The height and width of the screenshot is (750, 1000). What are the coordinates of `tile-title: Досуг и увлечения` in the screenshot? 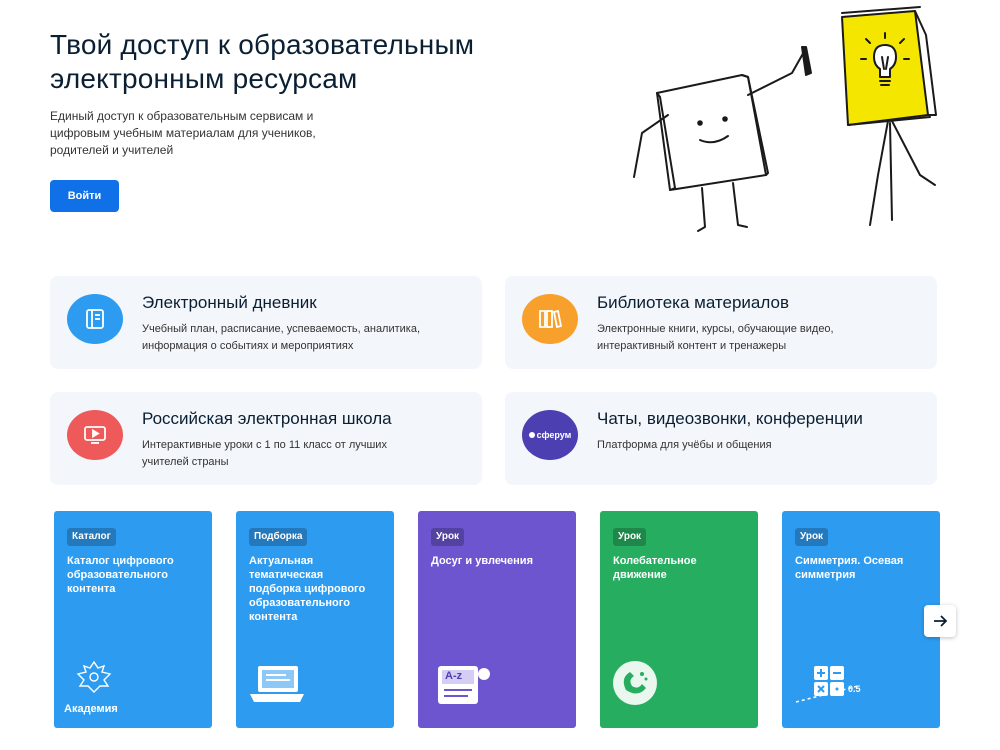 It's located at (499, 561).